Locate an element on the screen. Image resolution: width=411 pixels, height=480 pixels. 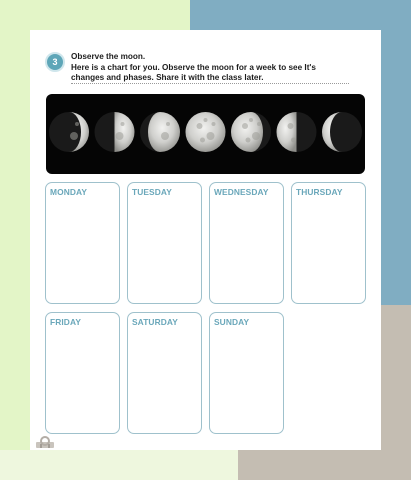
moon-phases-image is located at coordinates (205, 132).